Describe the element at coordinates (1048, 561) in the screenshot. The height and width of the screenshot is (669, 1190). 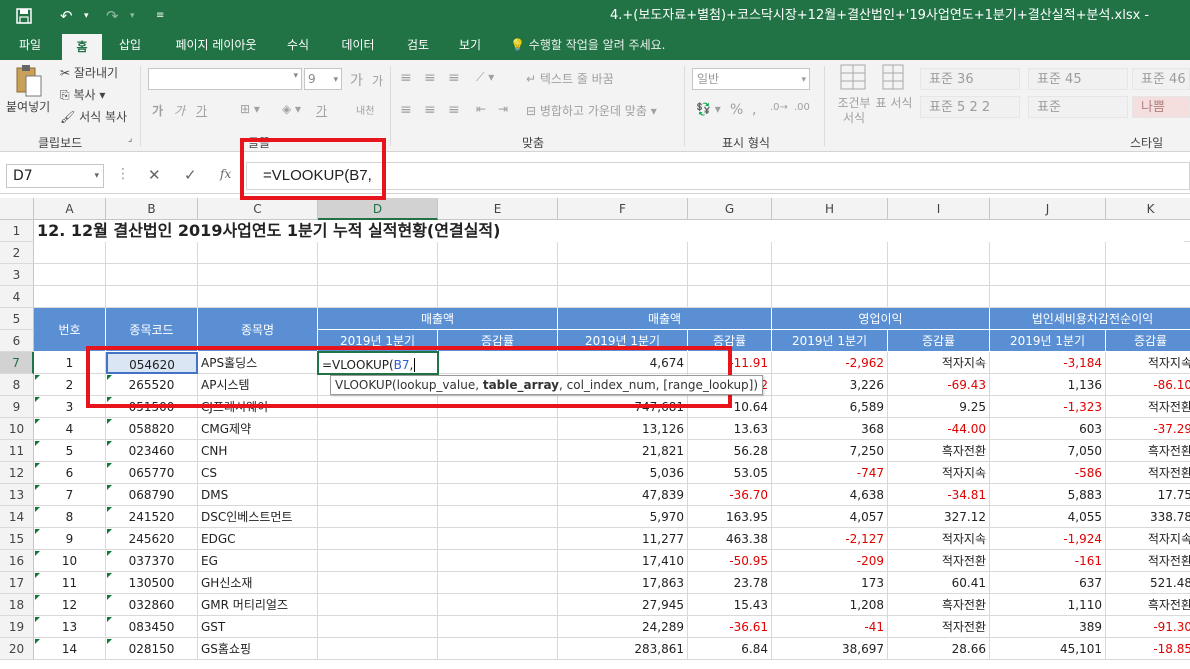
I see `cell-net-income: -161` at that location.